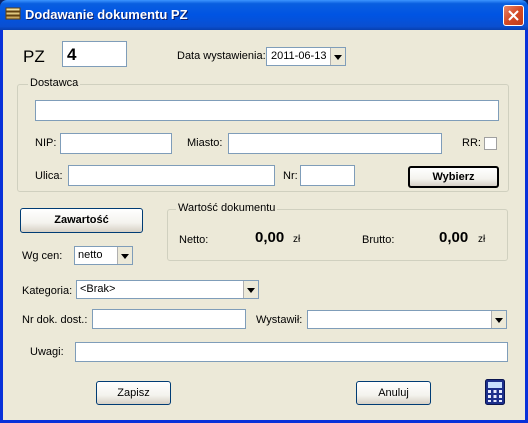 This screenshot has width=528, height=423. What do you see at coordinates (297, 239) in the screenshot?
I see `net-unit: zł` at bounding box center [297, 239].